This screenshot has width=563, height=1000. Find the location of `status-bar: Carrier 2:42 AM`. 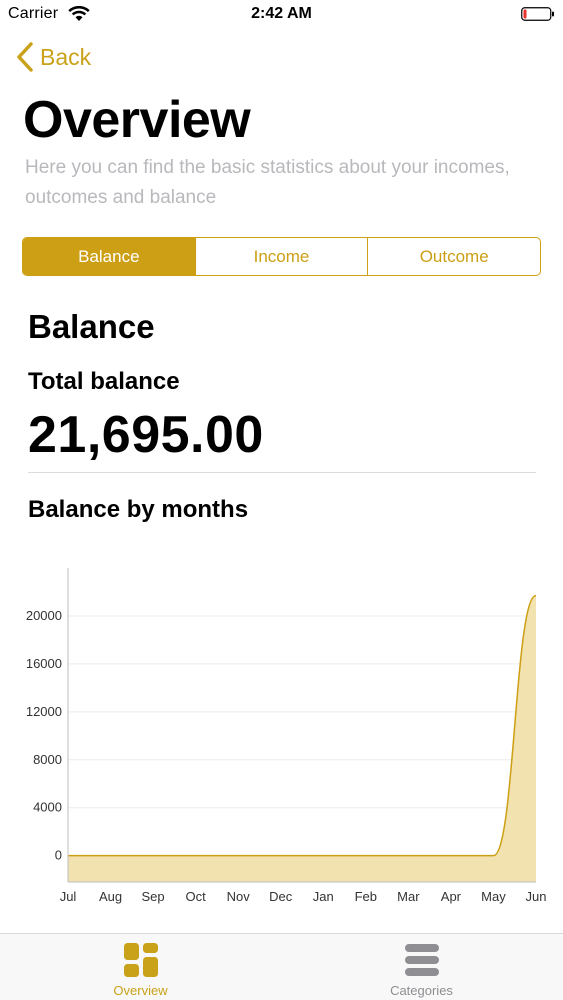

status-bar: Carrier 2:42 AM is located at coordinates (281, 15).